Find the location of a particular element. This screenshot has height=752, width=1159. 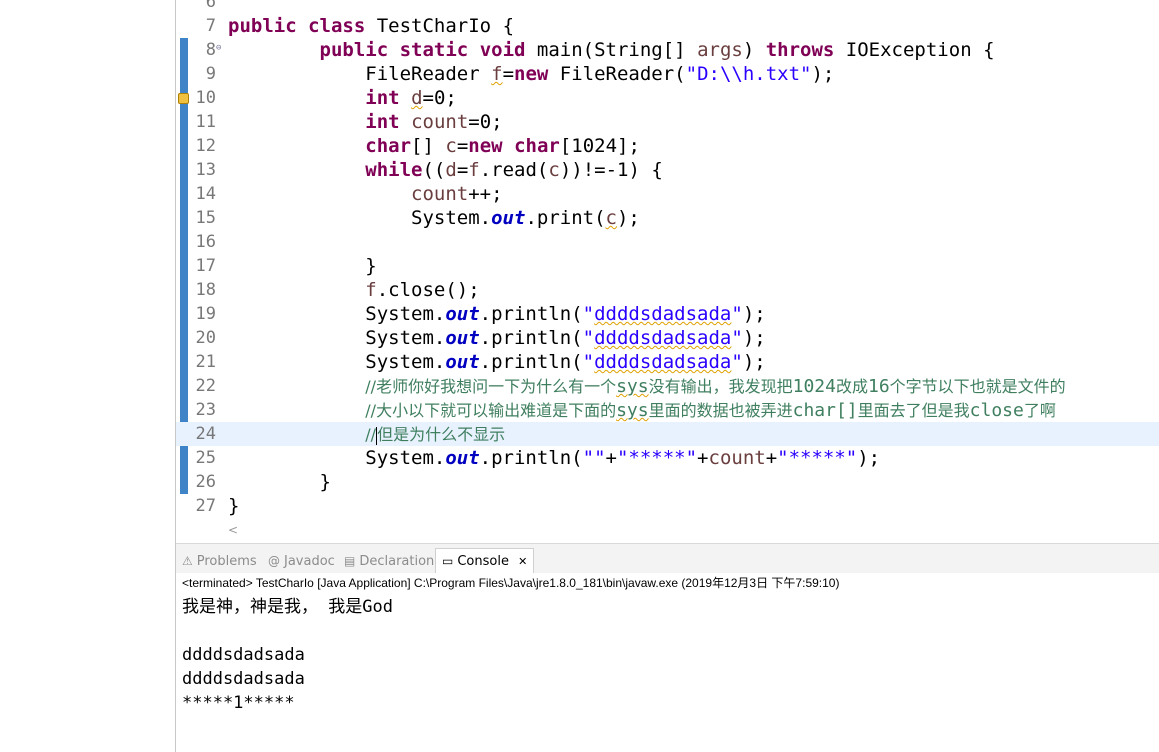

code-line: 17 } is located at coordinates (667, 266).